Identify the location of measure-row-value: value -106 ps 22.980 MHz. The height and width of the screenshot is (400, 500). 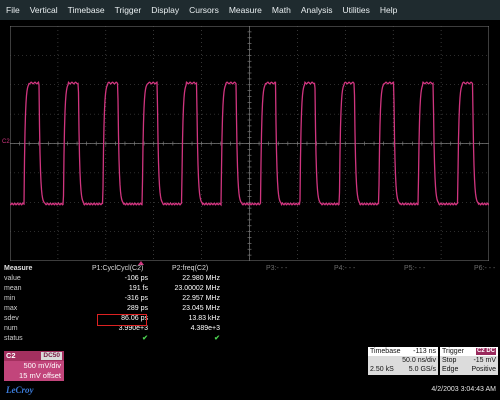
(250, 279).